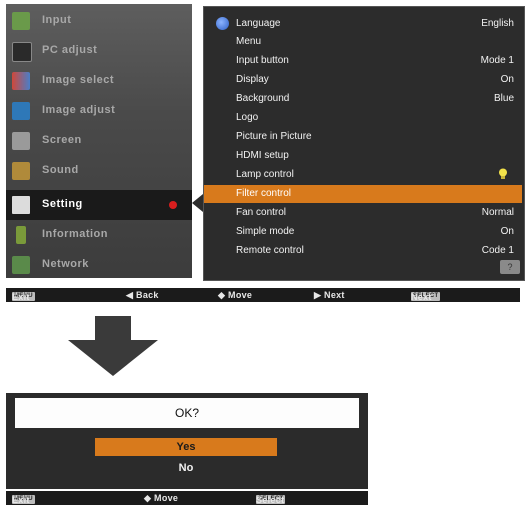 The width and height of the screenshot is (526, 509). Describe the element at coordinates (363, 175) in the screenshot. I see `setting-row-lamp-control: Lamp control` at that location.